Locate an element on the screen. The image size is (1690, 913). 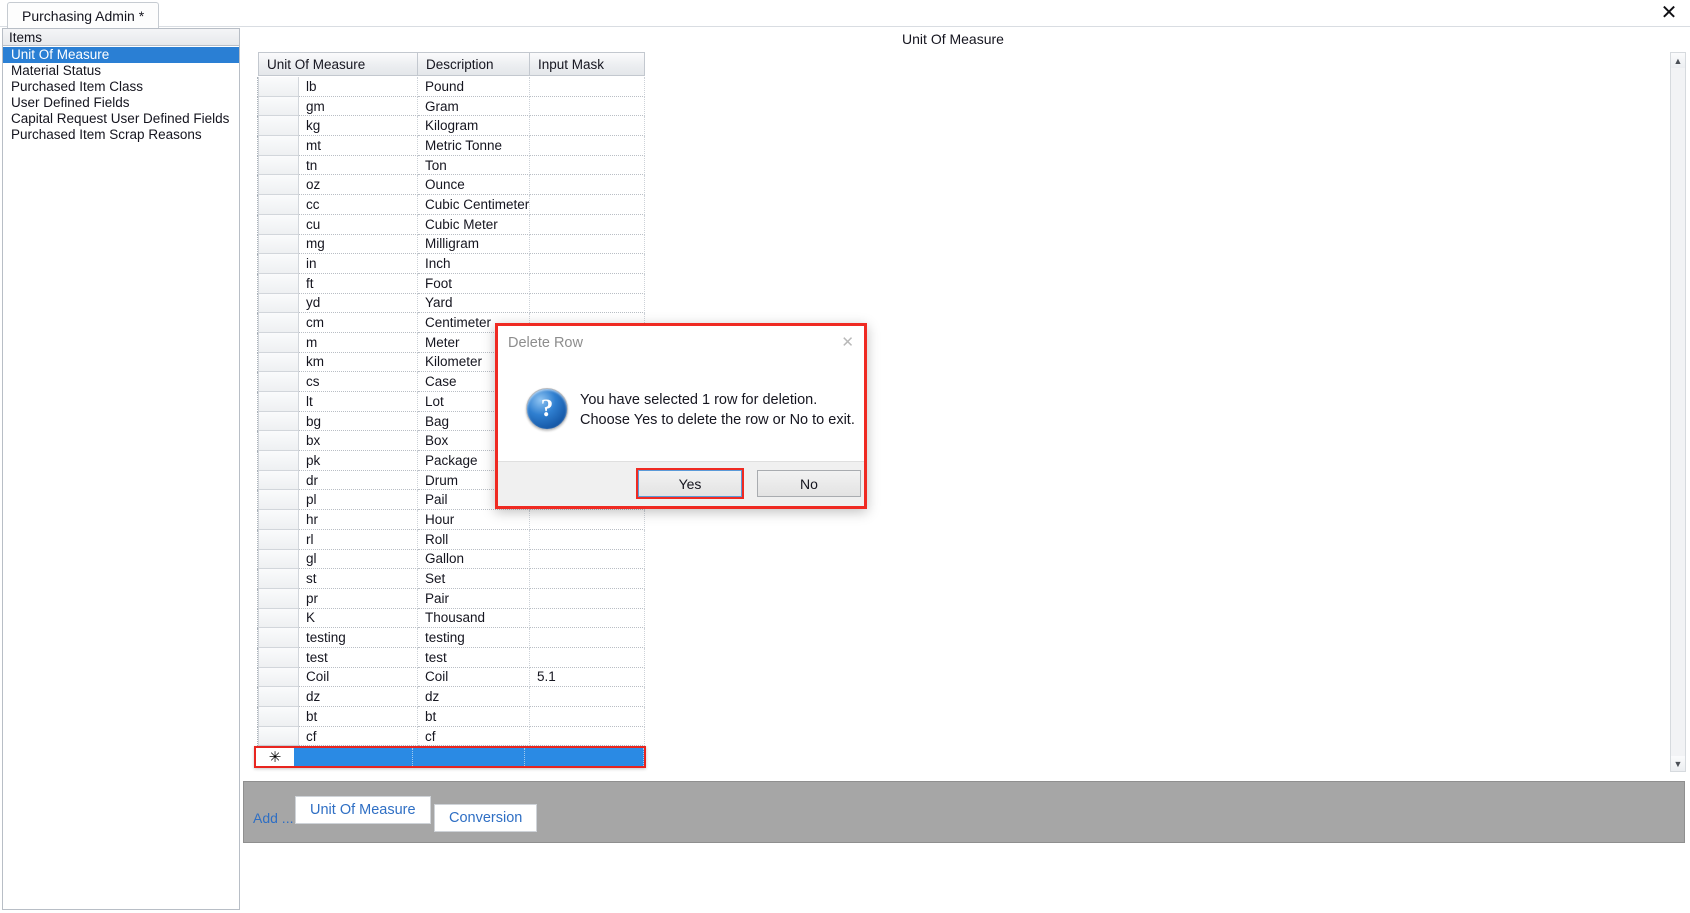
table-cell-description: Inch is located at coordinates (474, 264).